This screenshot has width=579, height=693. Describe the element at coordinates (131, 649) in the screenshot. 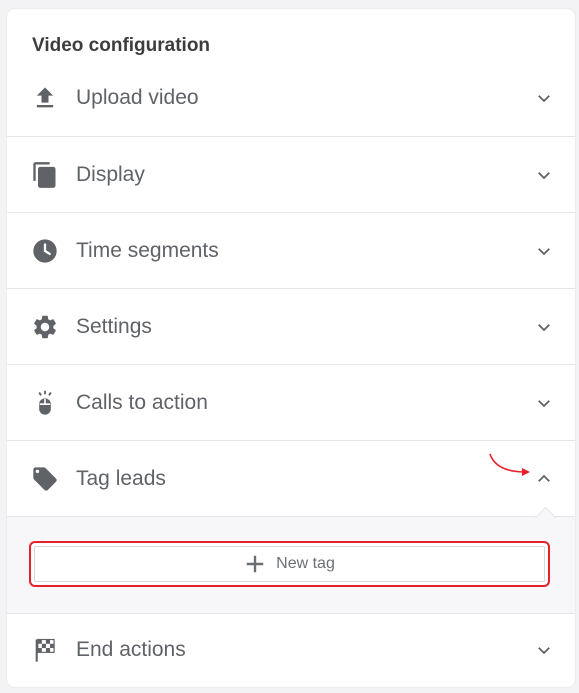

I see `section-label: End actions` at that location.